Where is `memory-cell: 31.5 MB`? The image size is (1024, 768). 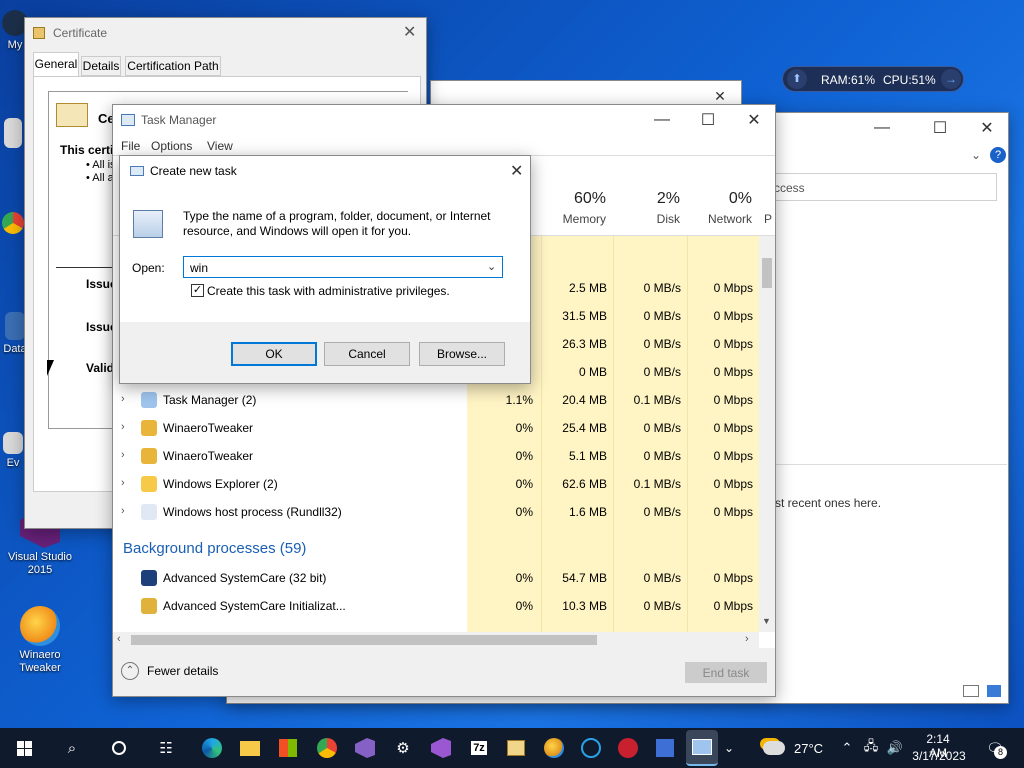
memory-cell: 31.5 MB is located at coordinates (584, 316).